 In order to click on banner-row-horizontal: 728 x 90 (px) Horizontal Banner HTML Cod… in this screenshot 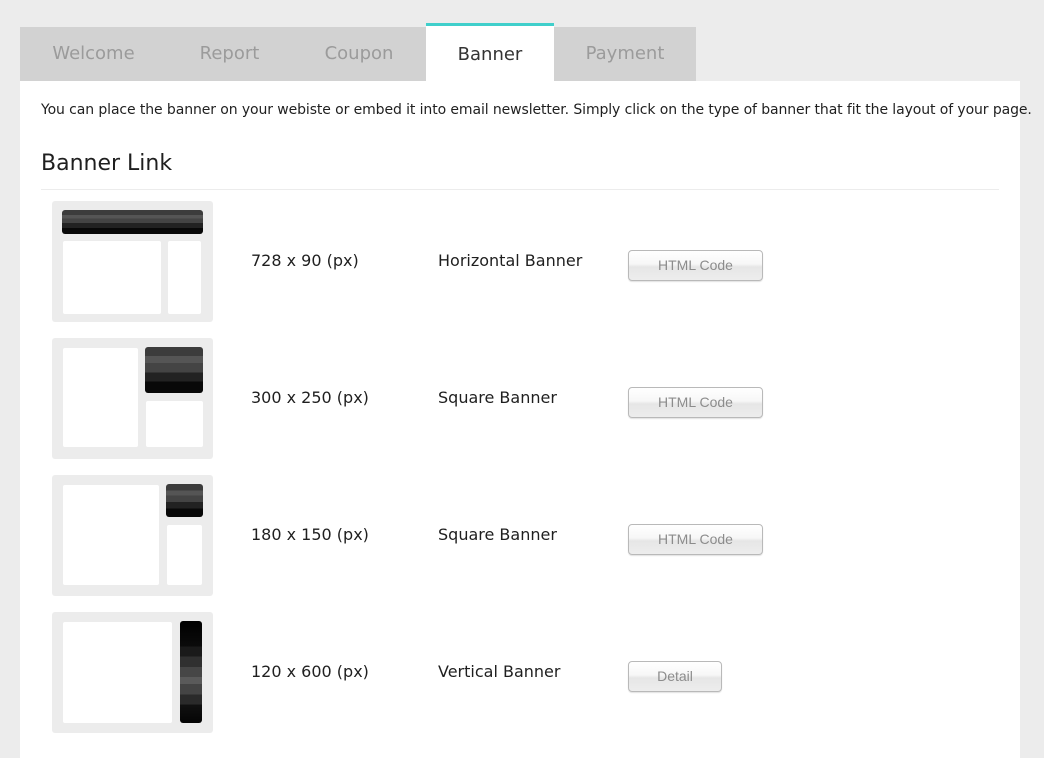, I will do `click(412, 261)`.